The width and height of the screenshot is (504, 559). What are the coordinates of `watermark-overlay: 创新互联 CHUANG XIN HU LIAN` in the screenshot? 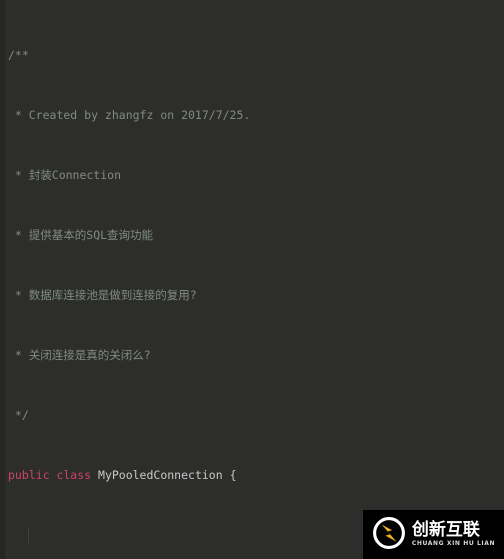 It's located at (433, 534).